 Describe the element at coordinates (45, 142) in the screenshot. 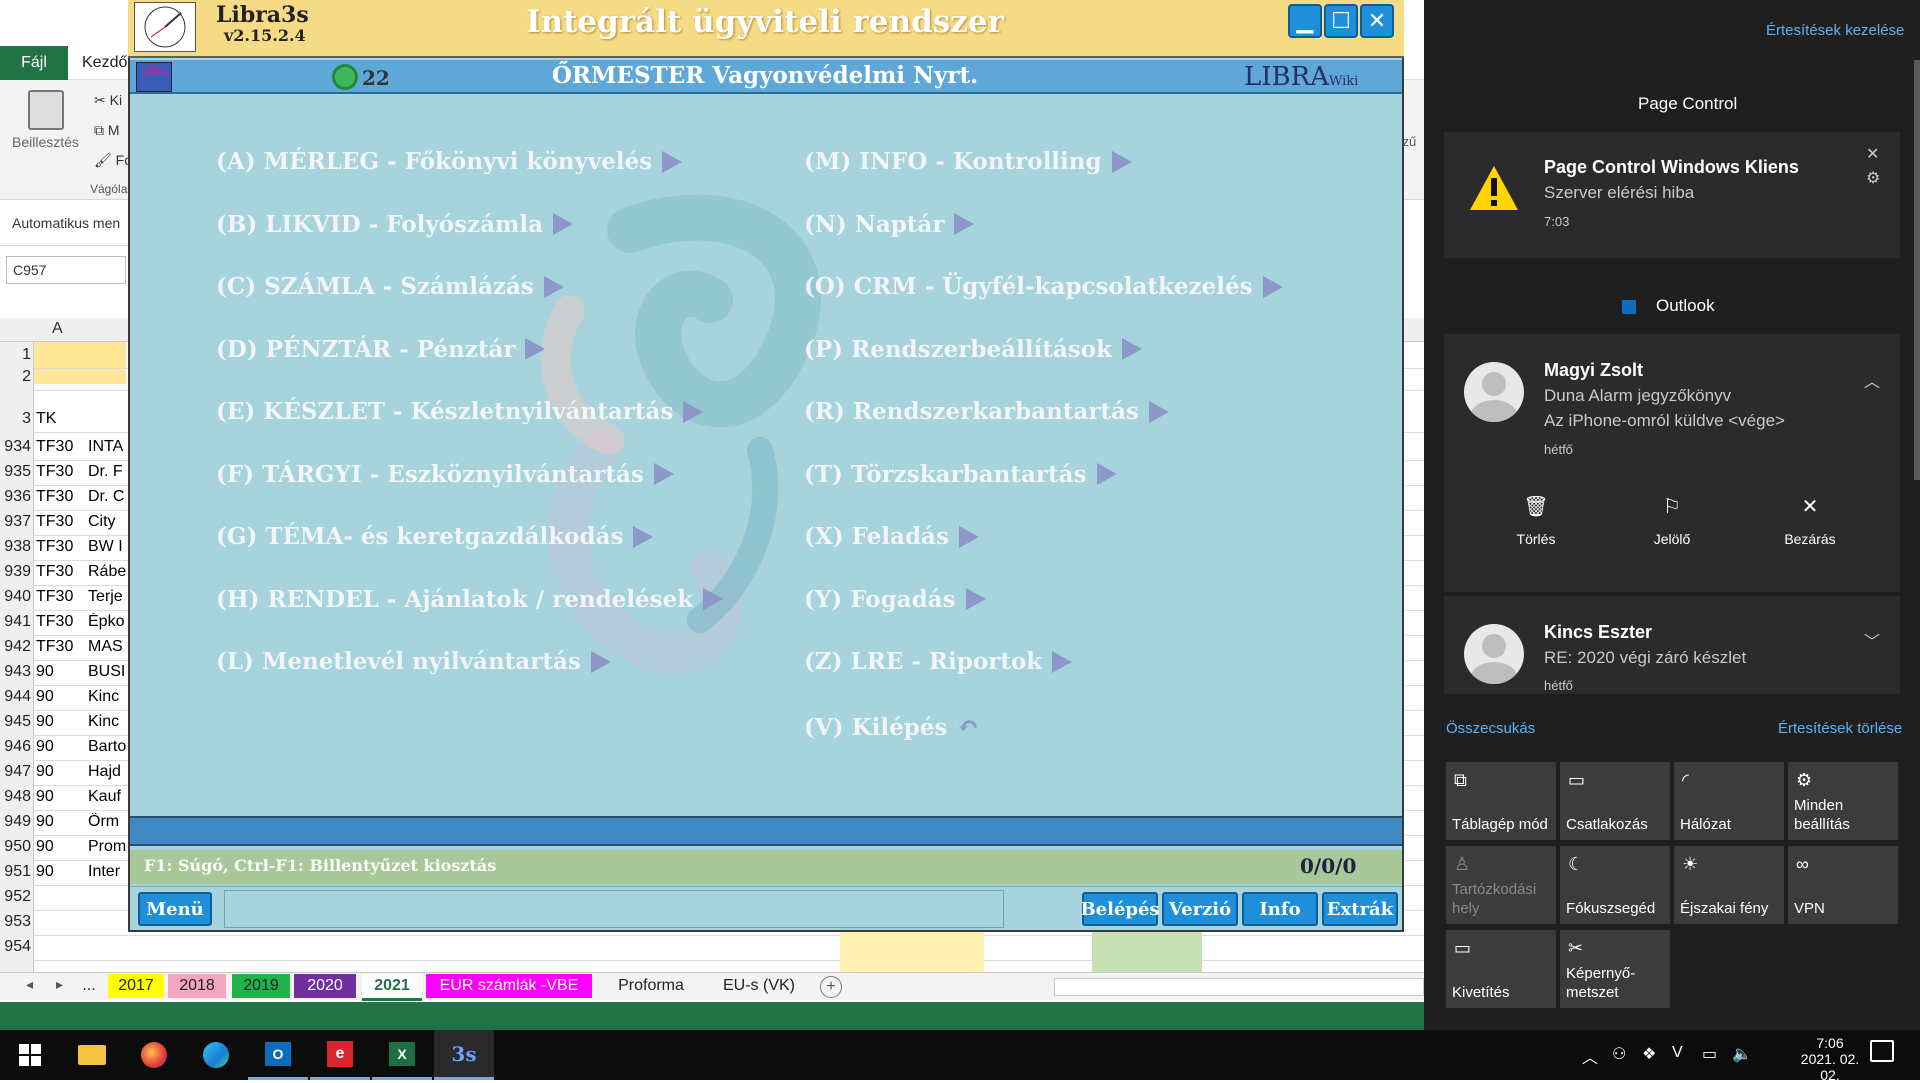

I see `paste-label: Beillesztés` at that location.